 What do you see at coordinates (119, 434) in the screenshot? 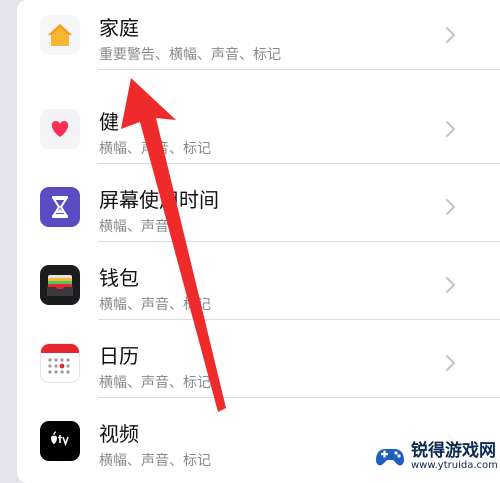
I see `item-title: 视频` at bounding box center [119, 434].